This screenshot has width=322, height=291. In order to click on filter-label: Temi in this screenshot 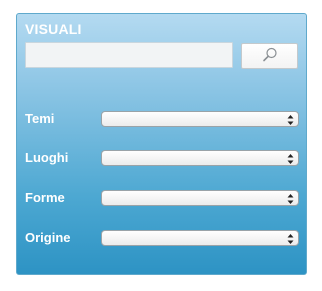, I will do `click(40, 118)`.